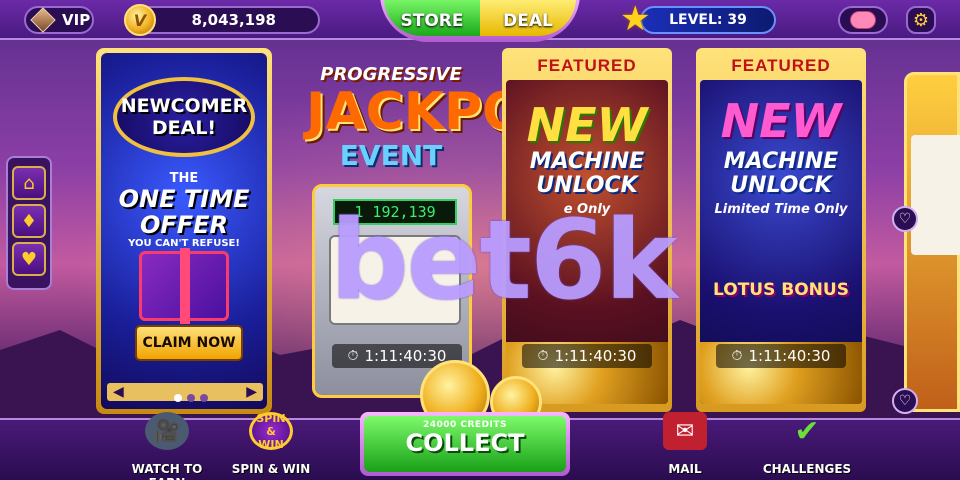 The width and height of the screenshot is (960, 480). I want to click on slot-reels, so click(935, 195).